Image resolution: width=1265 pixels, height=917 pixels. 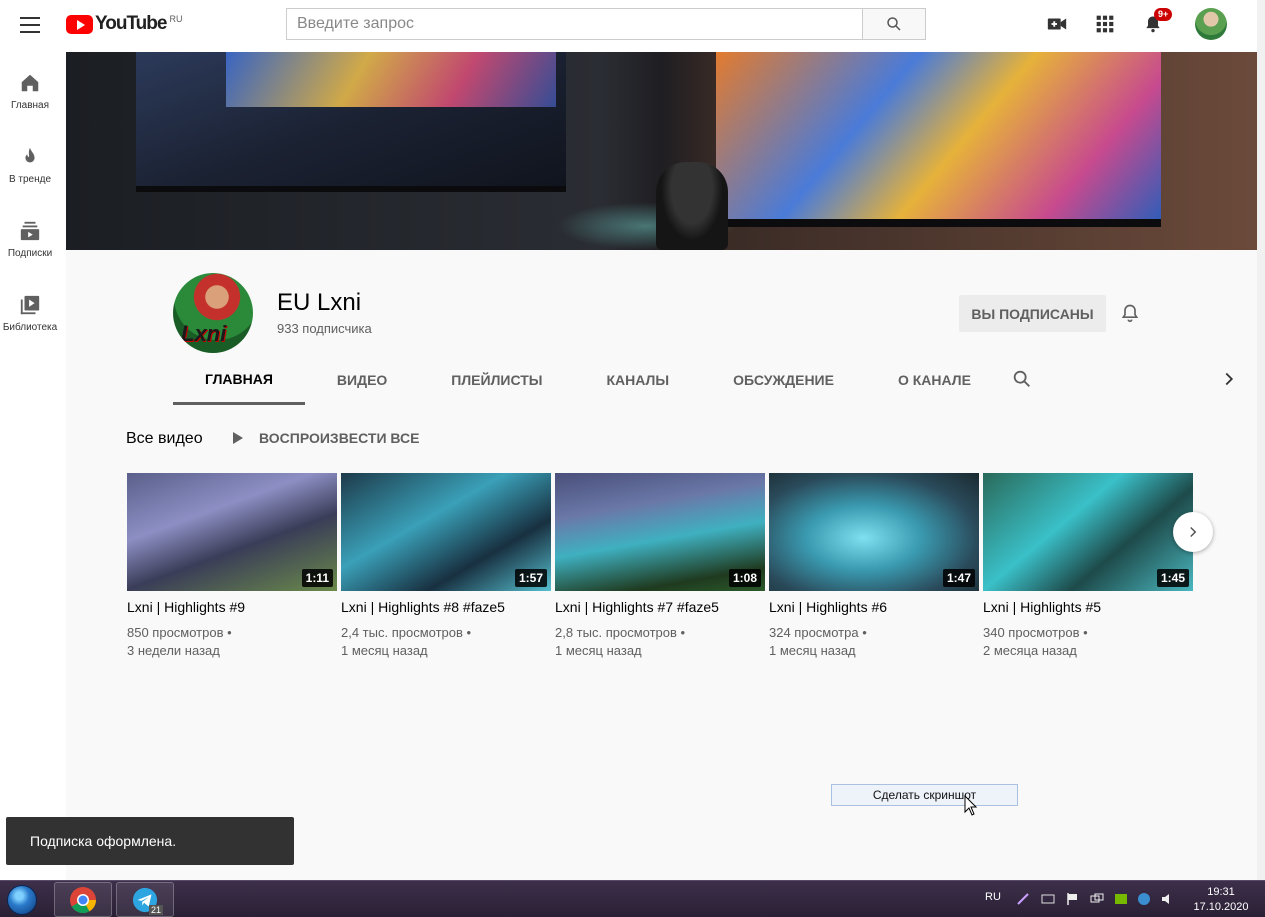 I want to click on logo-region: RU, so click(x=176, y=19).